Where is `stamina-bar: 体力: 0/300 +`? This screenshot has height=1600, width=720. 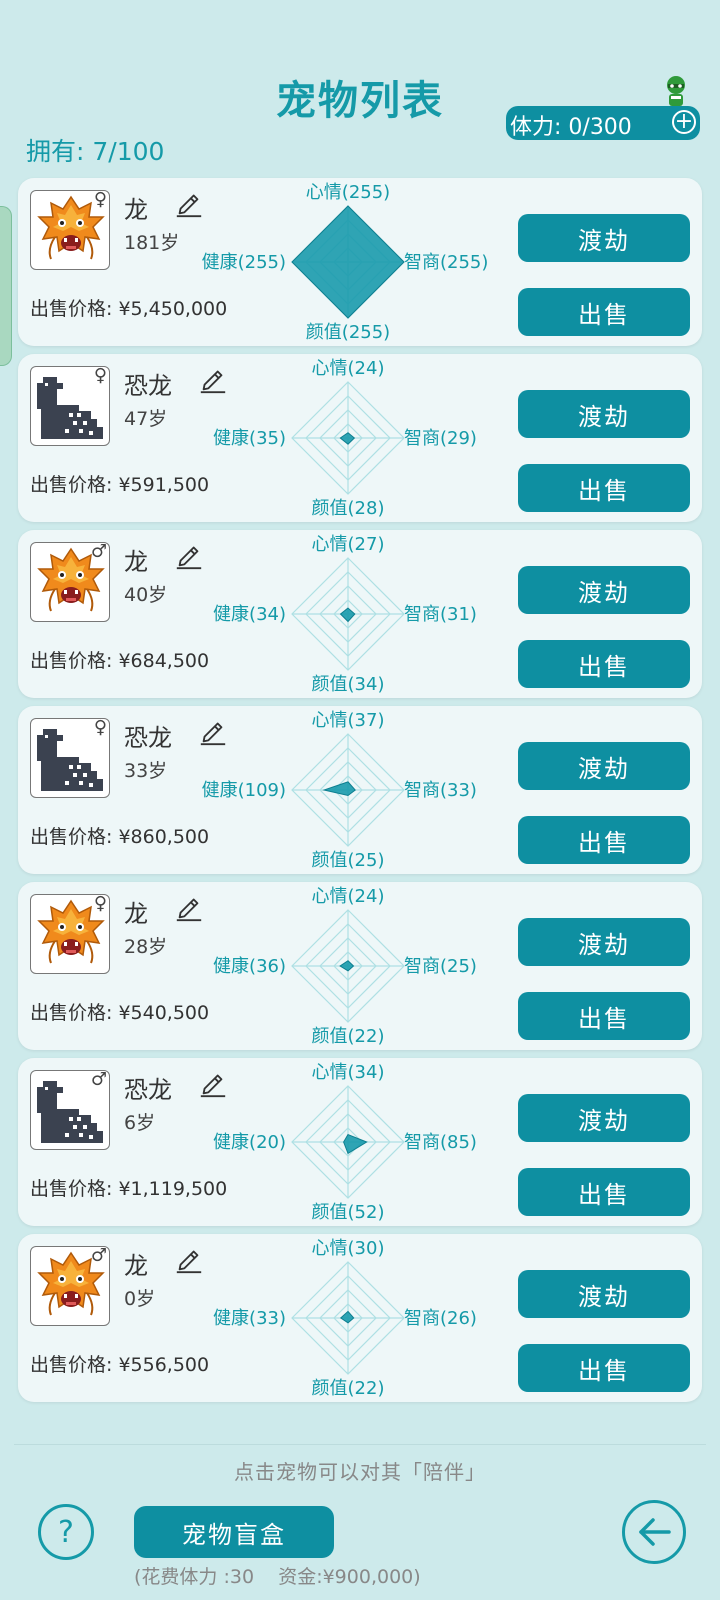
stamina-bar: 体力: 0/300 + is located at coordinates (603, 123).